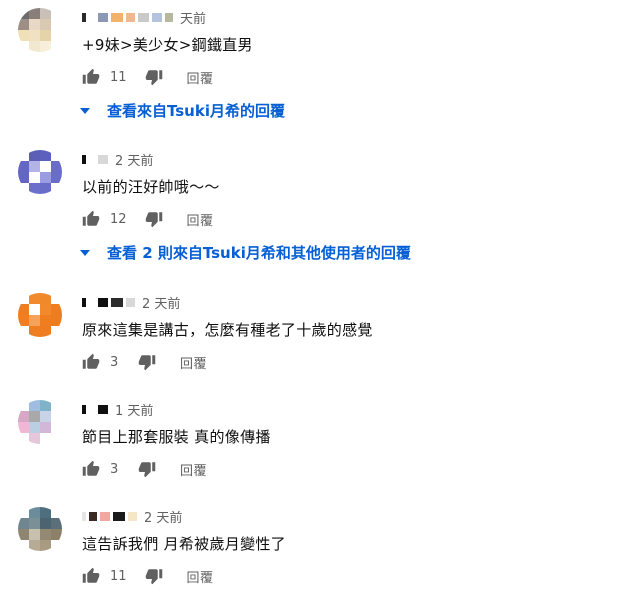 The height and width of the screenshot is (600, 630). I want to click on like-count: 11, so click(118, 576).